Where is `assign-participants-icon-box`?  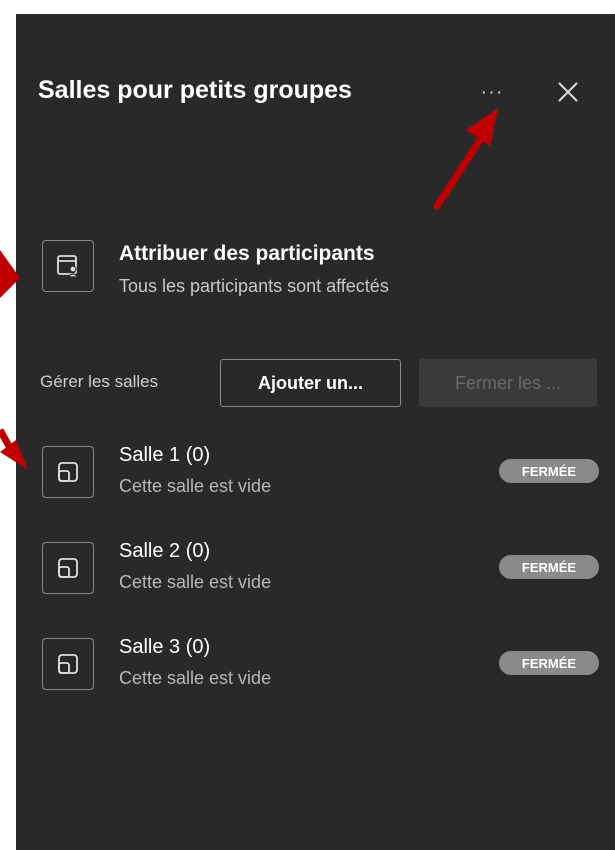
assign-participants-icon-box is located at coordinates (68, 266).